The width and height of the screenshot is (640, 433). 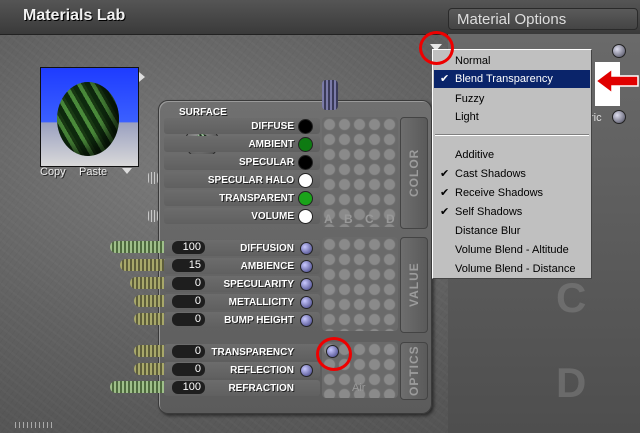 I want to click on tab-color: COLOR, so click(x=414, y=173).